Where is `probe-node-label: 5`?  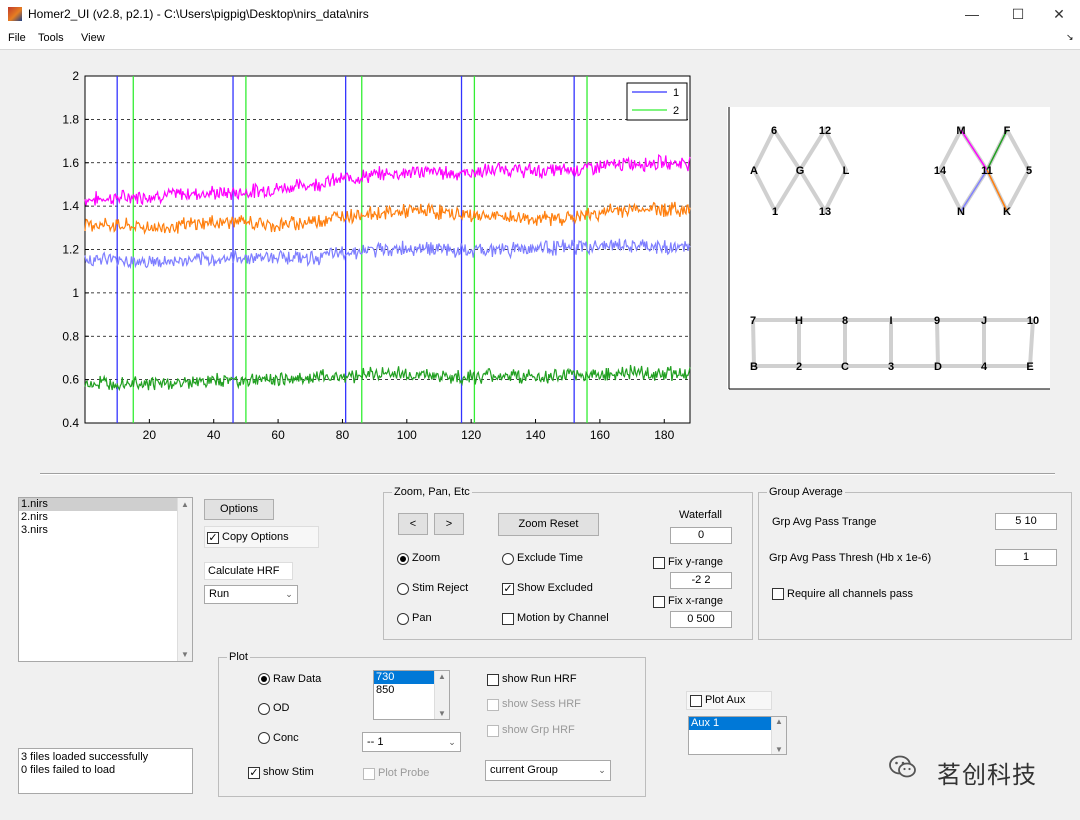
probe-node-label: 5 is located at coordinates (1029, 171).